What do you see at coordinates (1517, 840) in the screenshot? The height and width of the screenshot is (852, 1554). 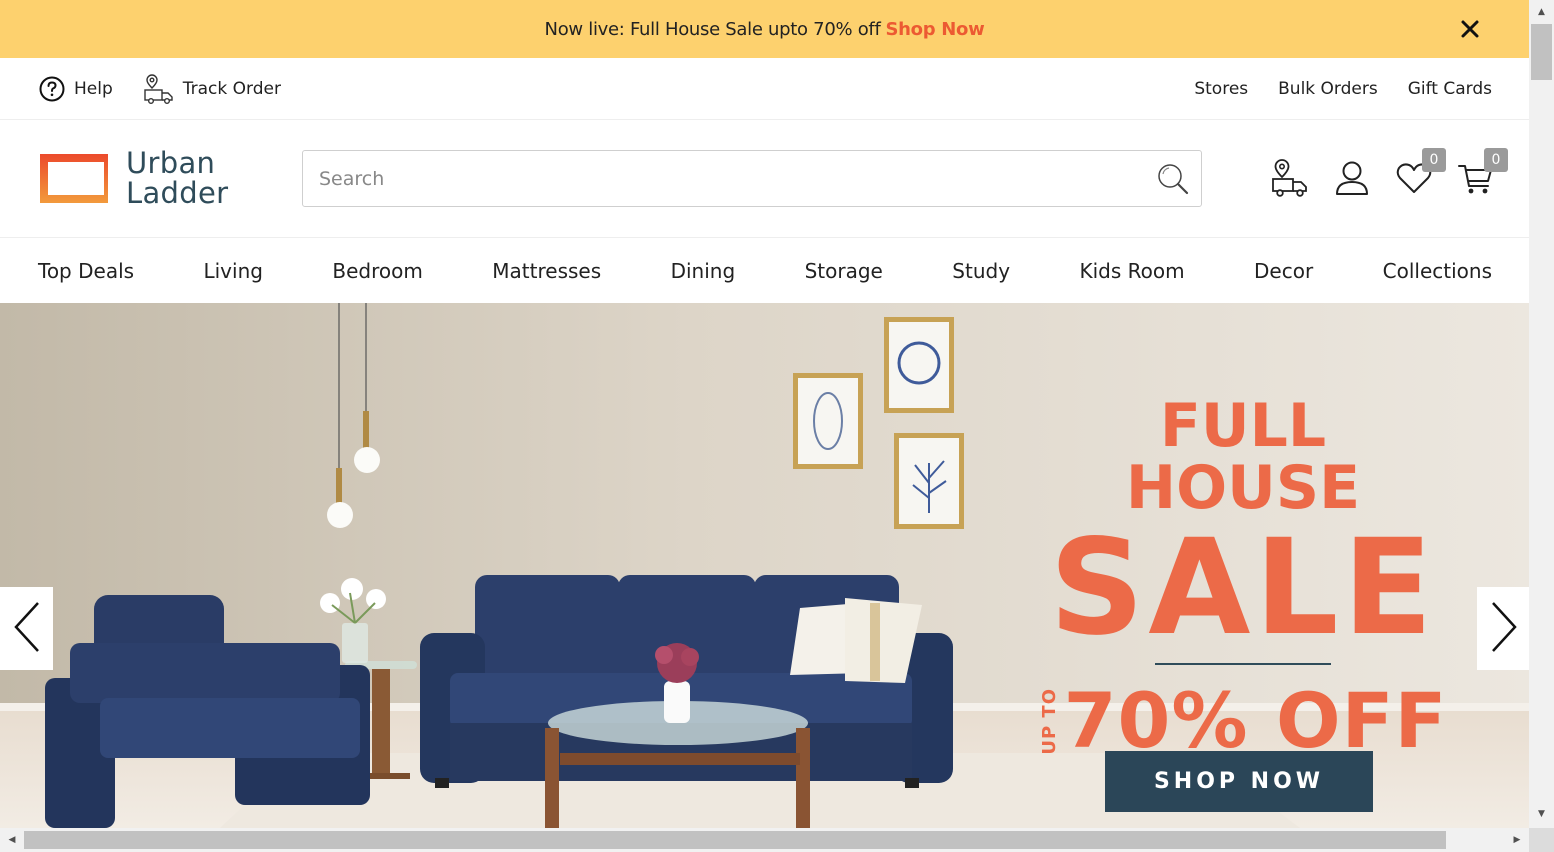 I see `scroll-right-arrow-icon: ▶` at bounding box center [1517, 840].